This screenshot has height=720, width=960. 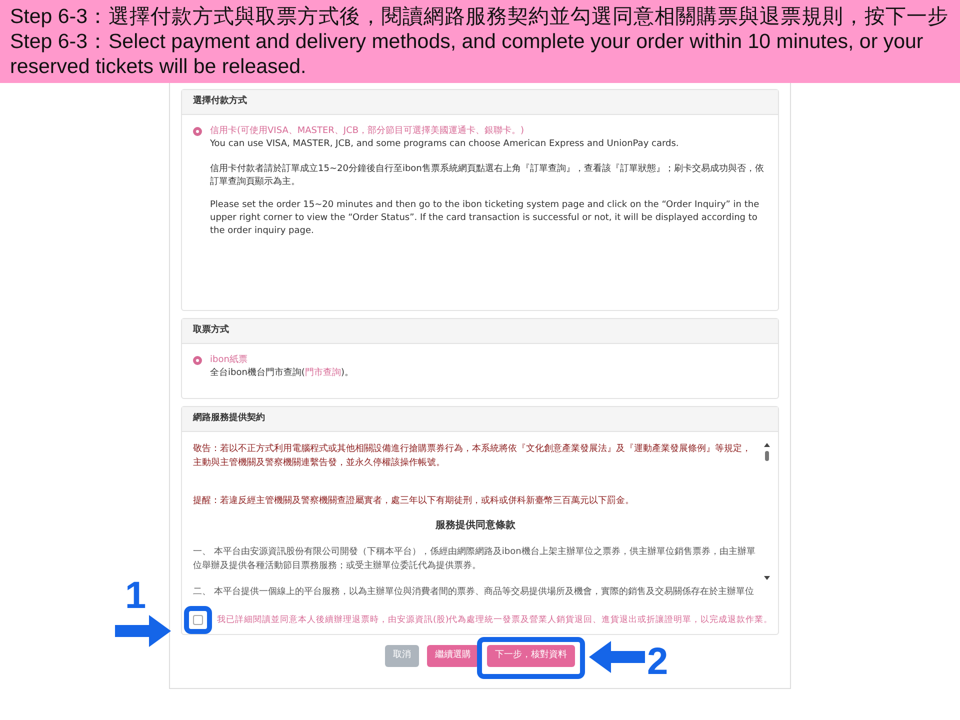 I want to click on instruction-text: Step 6-3：選擇付款方式與取票方式後，閱讀網路服務契約並勾選同意相關購票與退票規則，按下一步, so click(x=480, y=16).